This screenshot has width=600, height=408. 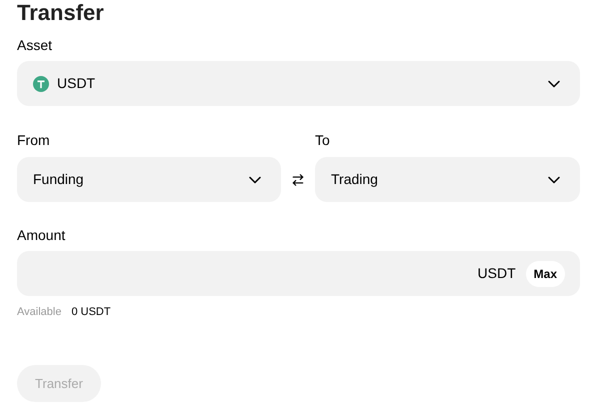 What do you see at coordinates (298, 180) in the screenshot?
I see `swap-icon` at bounding box center [298, 180].